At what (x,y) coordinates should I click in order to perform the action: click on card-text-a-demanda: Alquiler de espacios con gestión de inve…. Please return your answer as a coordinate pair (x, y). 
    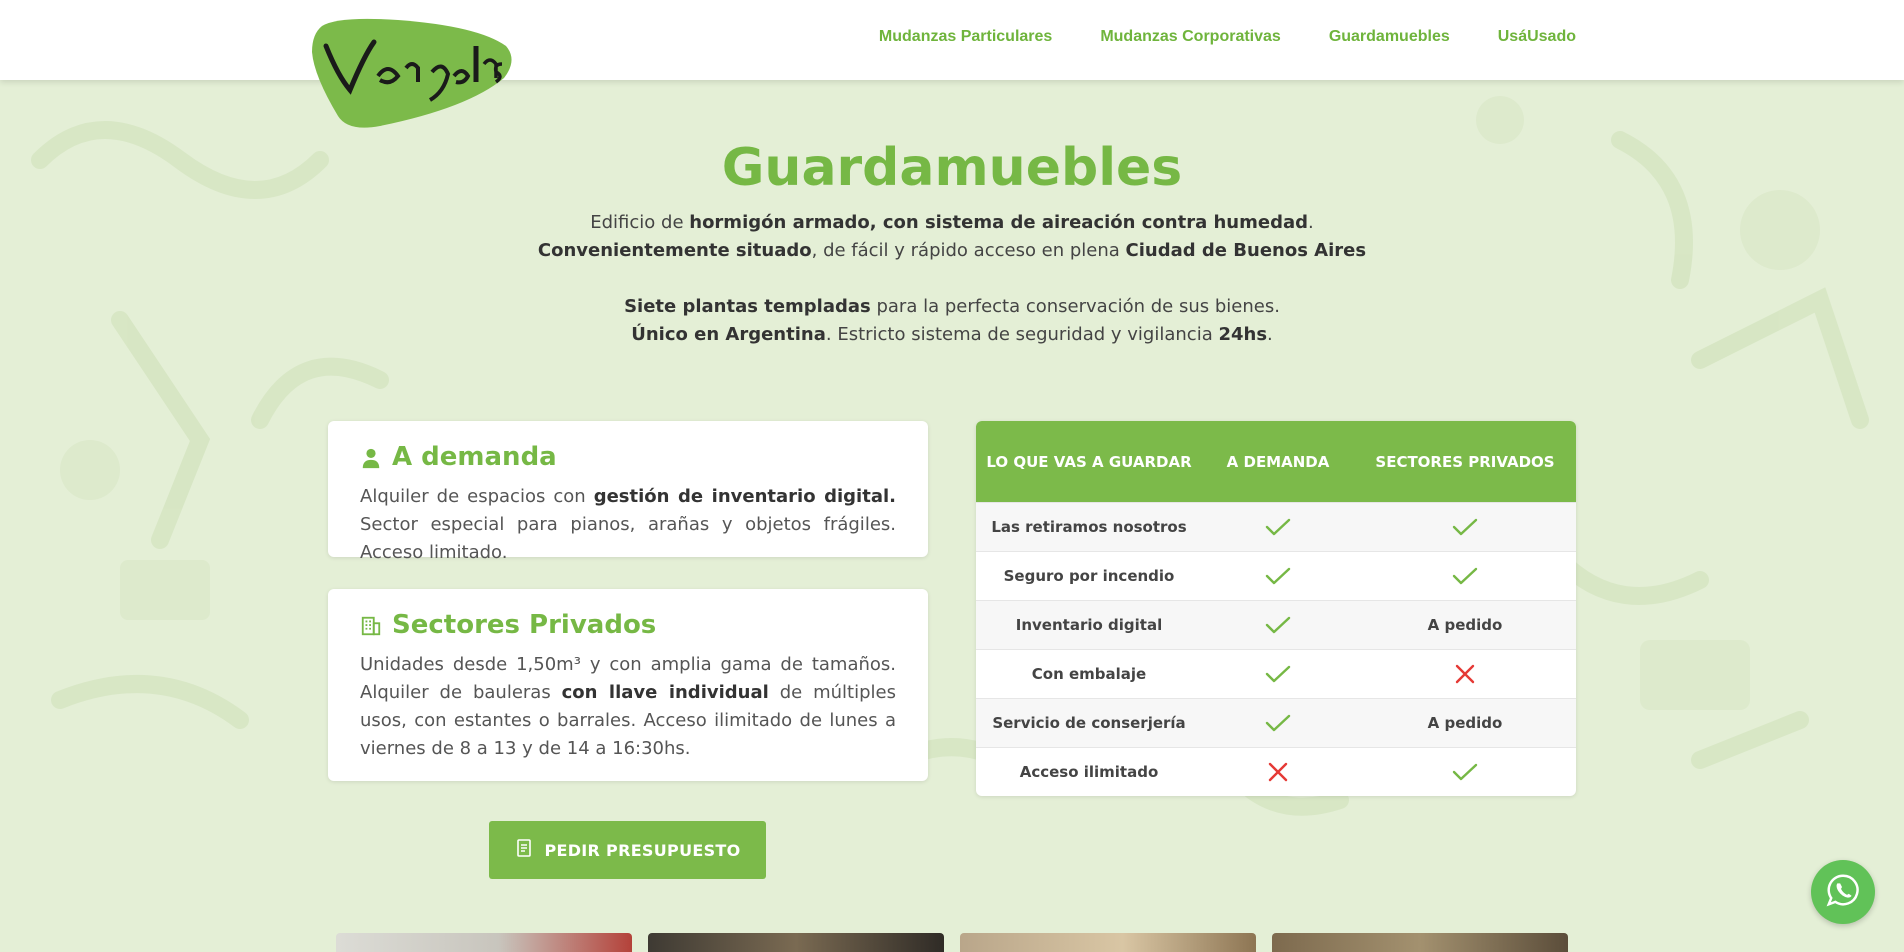
    Looking at the image, I should click on (628, 524).